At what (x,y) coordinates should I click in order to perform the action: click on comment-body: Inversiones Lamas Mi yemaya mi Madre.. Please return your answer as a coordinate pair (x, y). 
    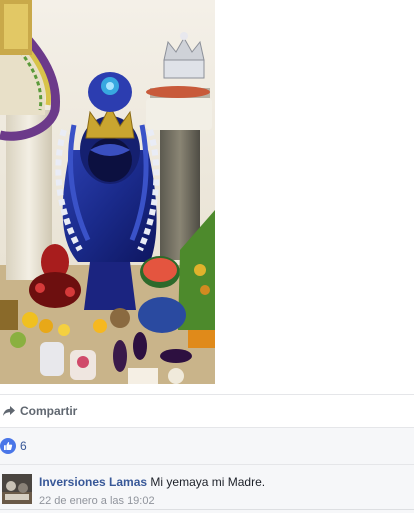
    Looking at the image, I should click on (152, 482).